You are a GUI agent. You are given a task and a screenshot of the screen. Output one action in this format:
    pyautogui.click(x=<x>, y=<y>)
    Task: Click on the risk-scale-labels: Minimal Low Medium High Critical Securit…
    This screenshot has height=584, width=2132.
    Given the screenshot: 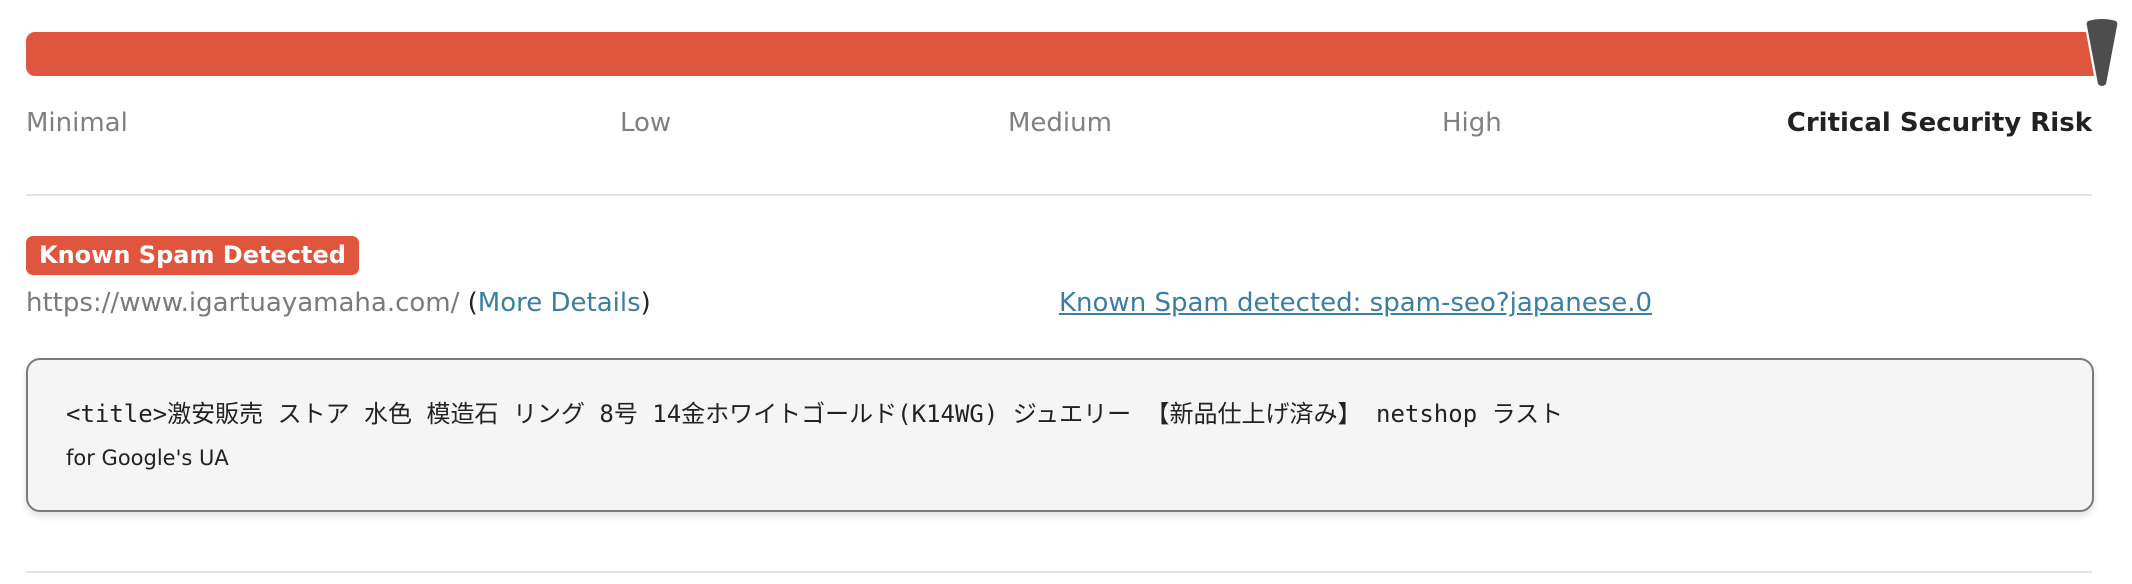 What is the action you would take?
    pyautogui.click(x=1059, y=126)
    